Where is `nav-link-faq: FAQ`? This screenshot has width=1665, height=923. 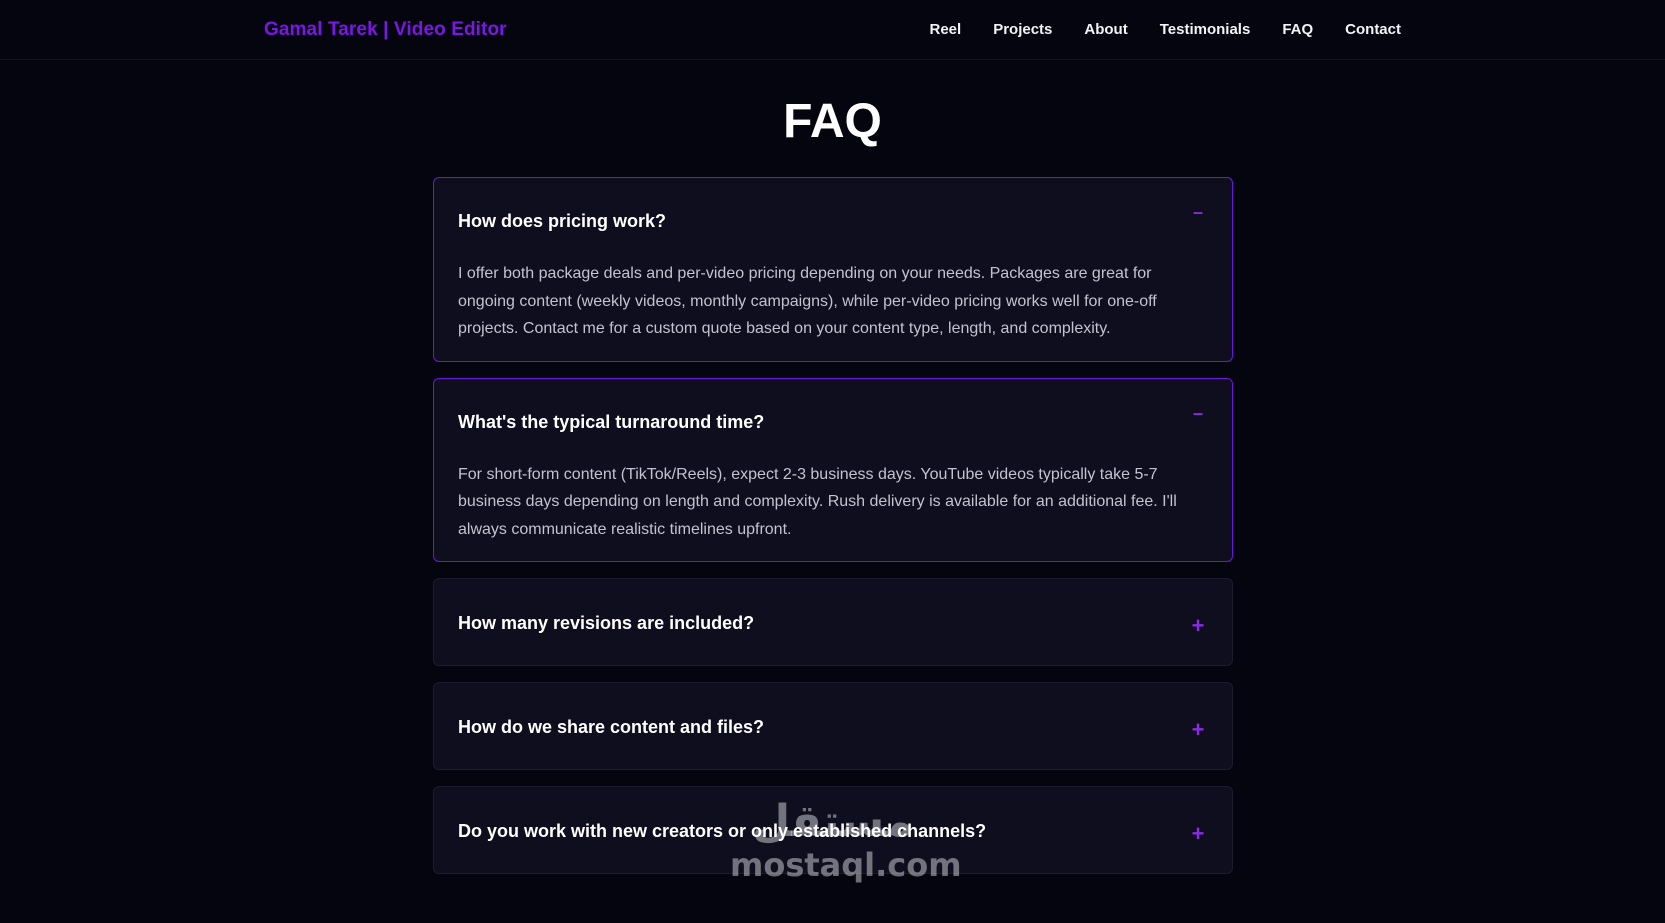
nav-link-faq: FAQ is located at coordinates (1297, 29).